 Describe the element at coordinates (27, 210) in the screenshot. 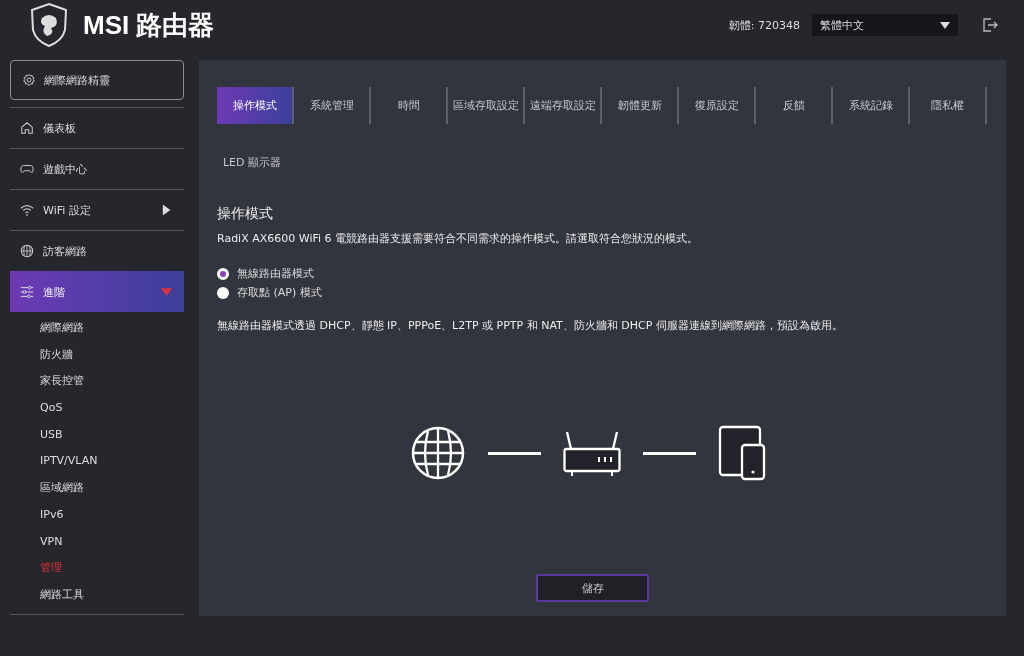

I see `wifi-icon` at that location.